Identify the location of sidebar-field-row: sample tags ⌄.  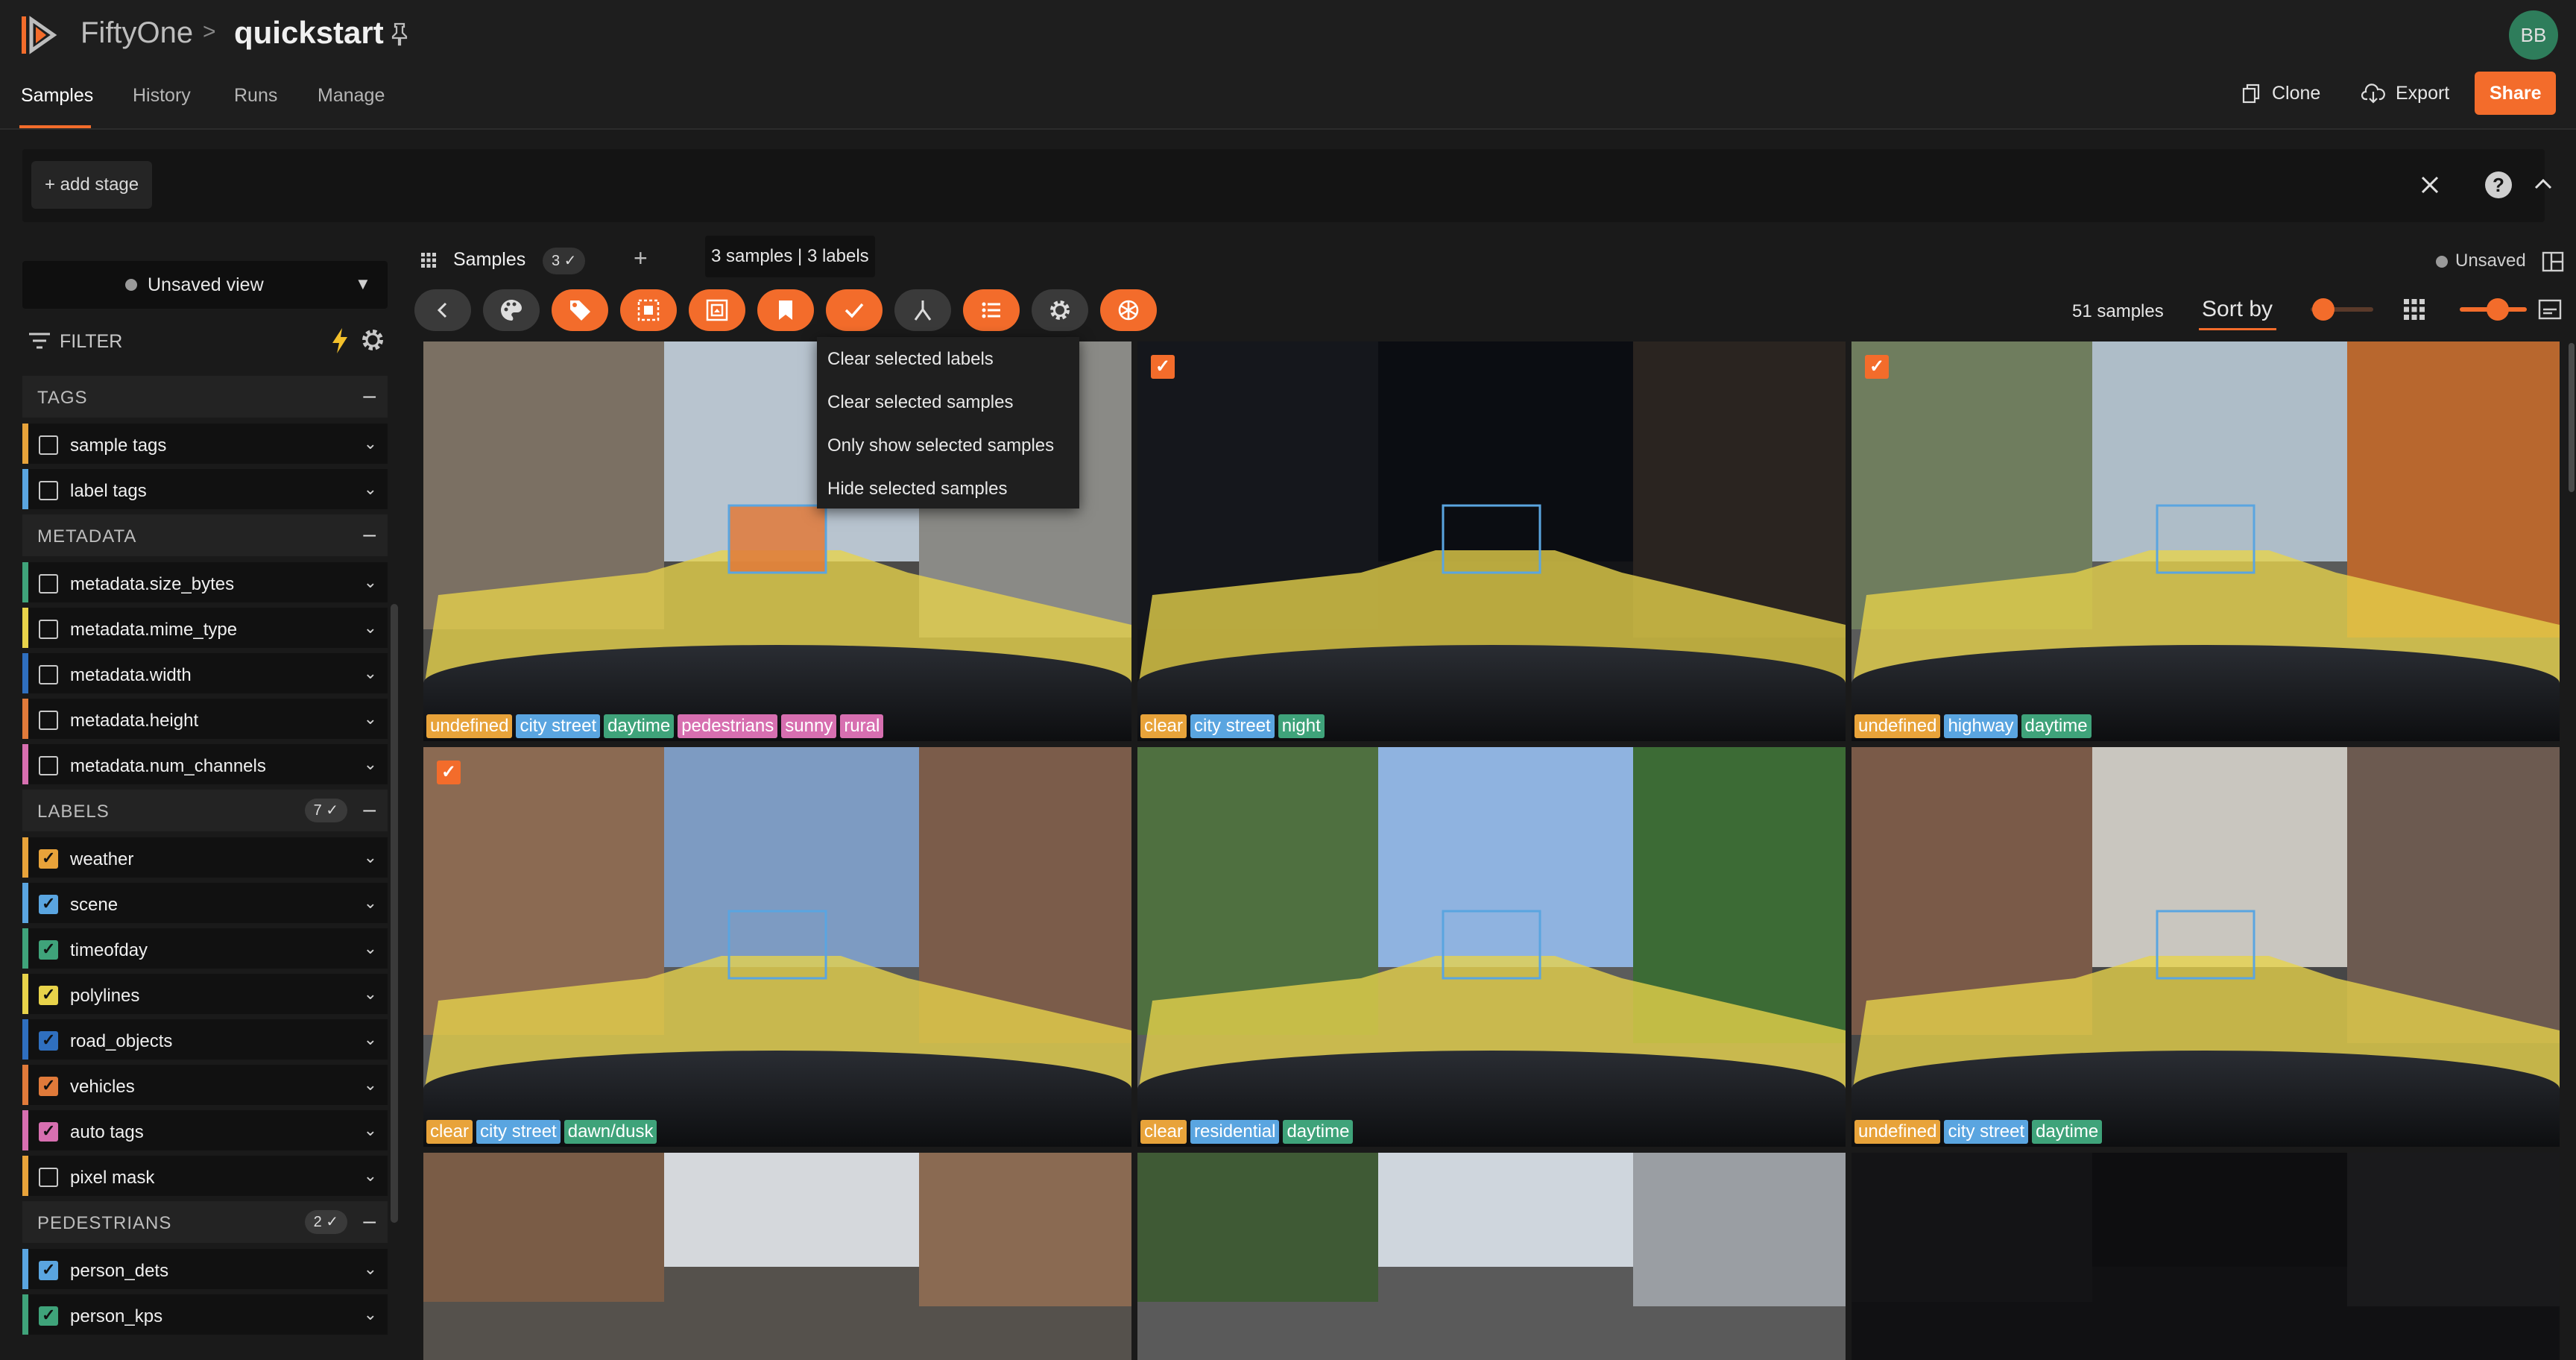
(205, 443).